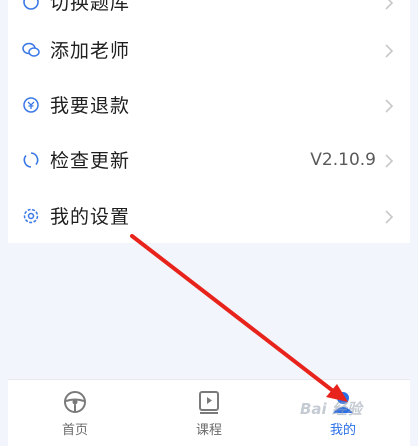 The height and width of the screenshot is (446, 418). Describe the element at coordinates (343, 402) in the screenshot. I see `profile-icon` at that location.